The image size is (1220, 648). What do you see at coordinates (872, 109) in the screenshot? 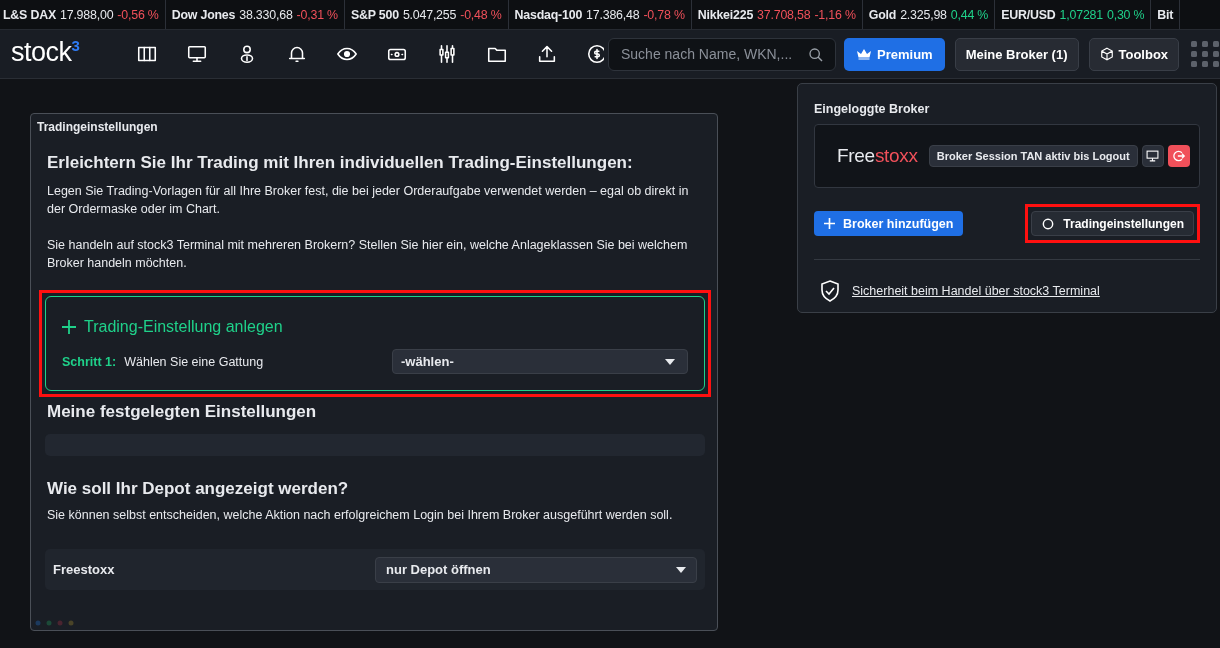
I see `popup-title: Eingeloggte Broker` at bounding box center [872, 109].